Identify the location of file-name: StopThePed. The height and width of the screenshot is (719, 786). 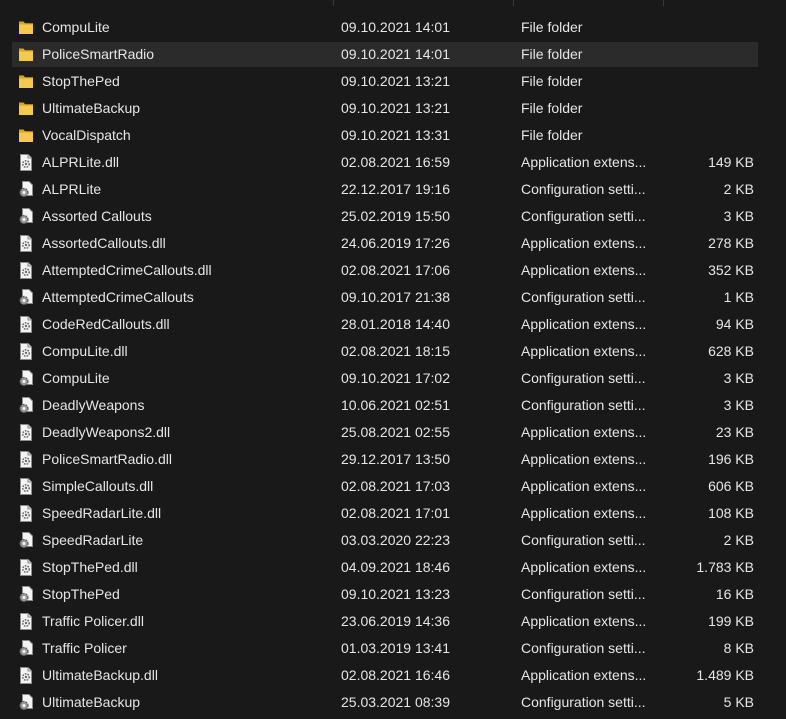
(81, 81).